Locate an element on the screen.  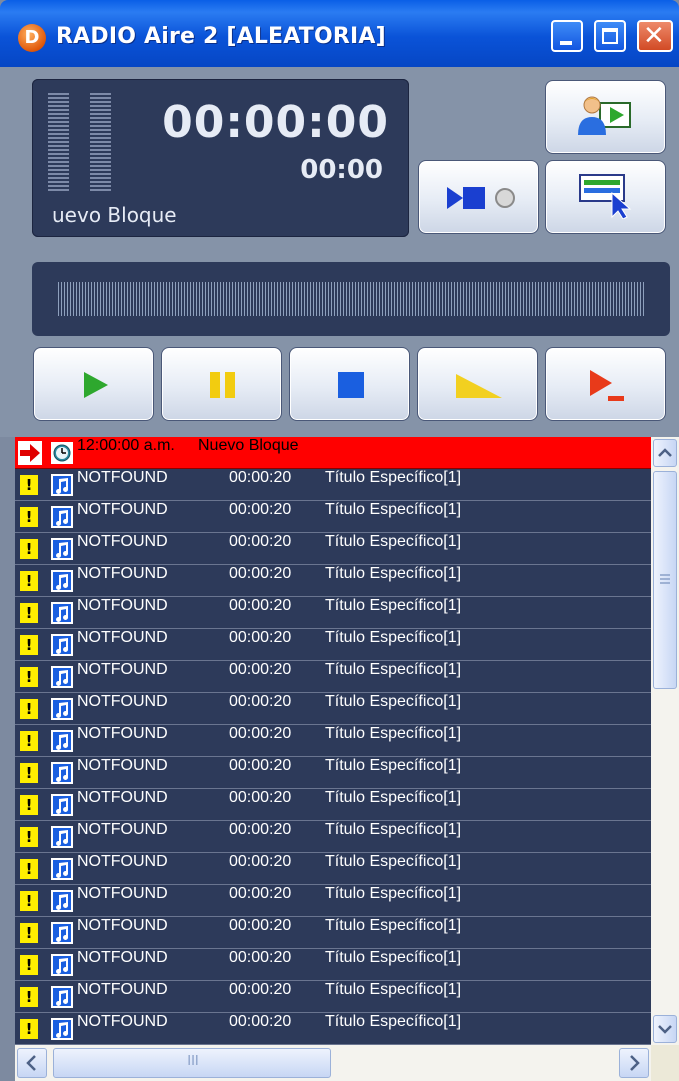
pause-button is located at coordinates (221, 384).